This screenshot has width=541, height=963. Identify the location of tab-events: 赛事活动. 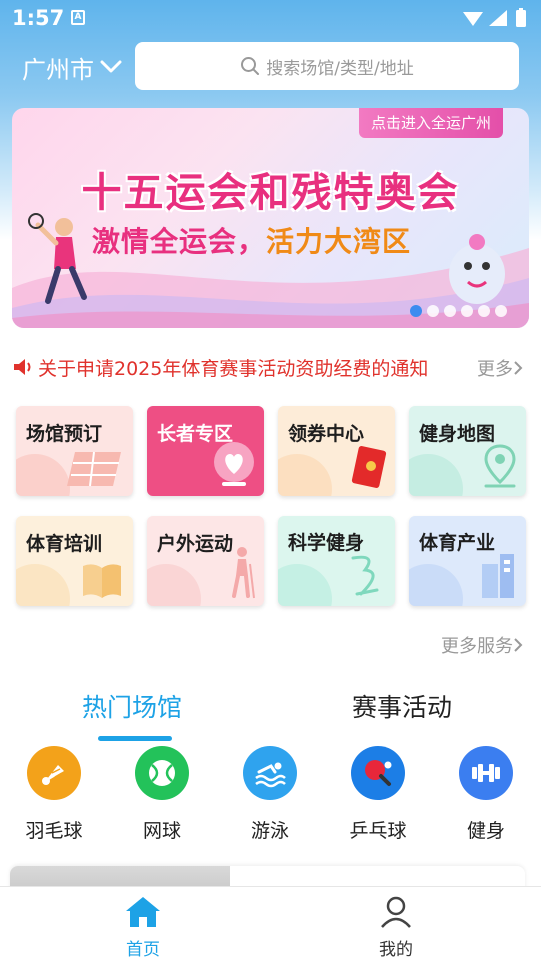
(402, 706).